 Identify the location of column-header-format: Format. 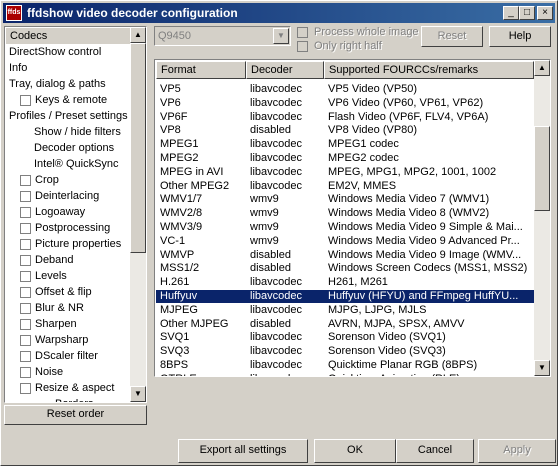
(201, 70).